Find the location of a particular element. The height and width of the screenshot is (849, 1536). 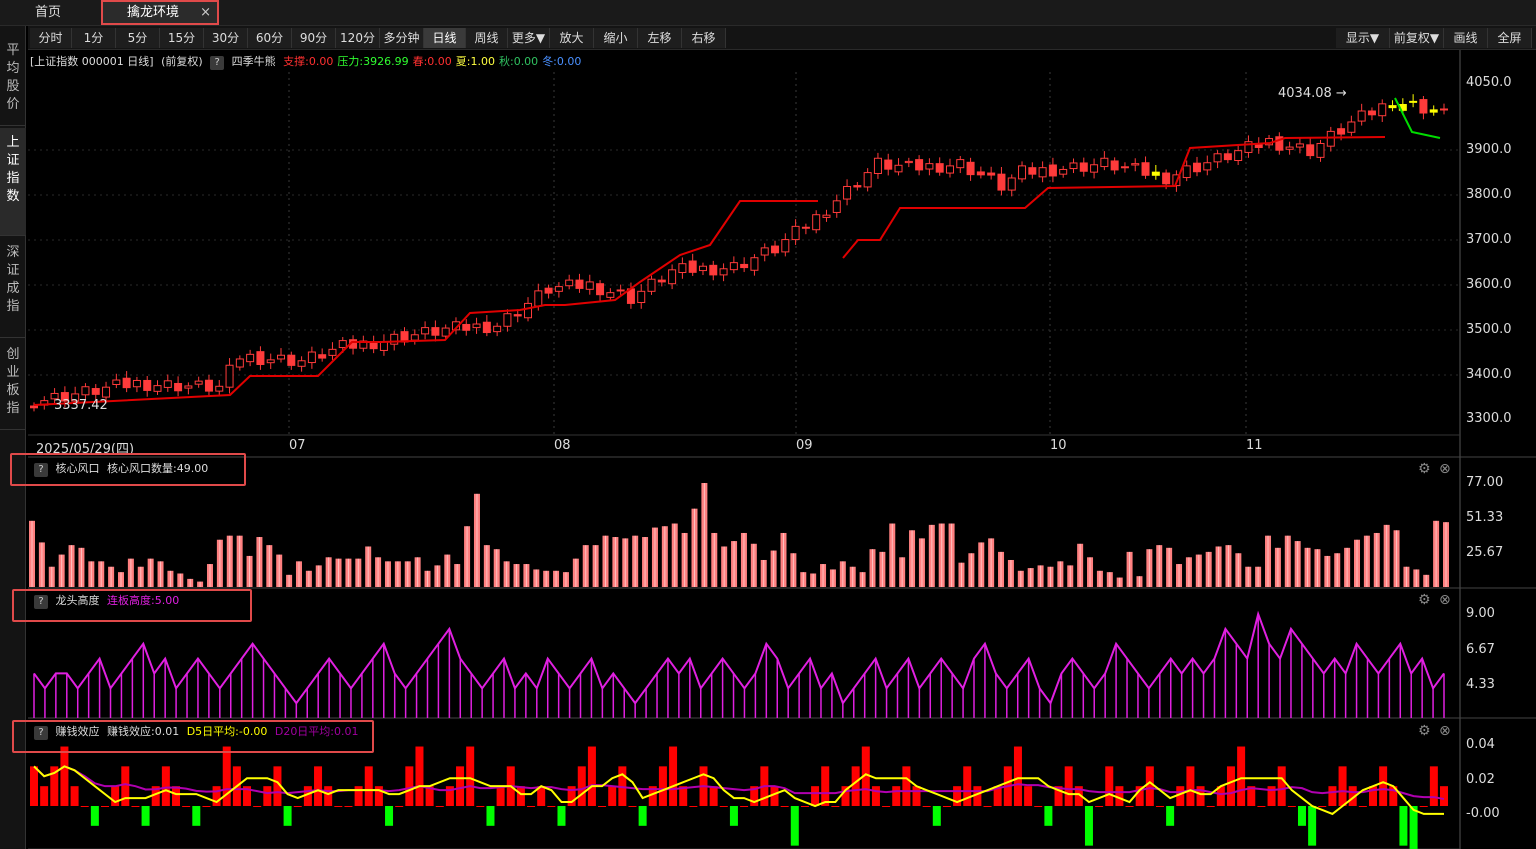

y-tick-label: 9.00 is located at coordinates (1480, 613).